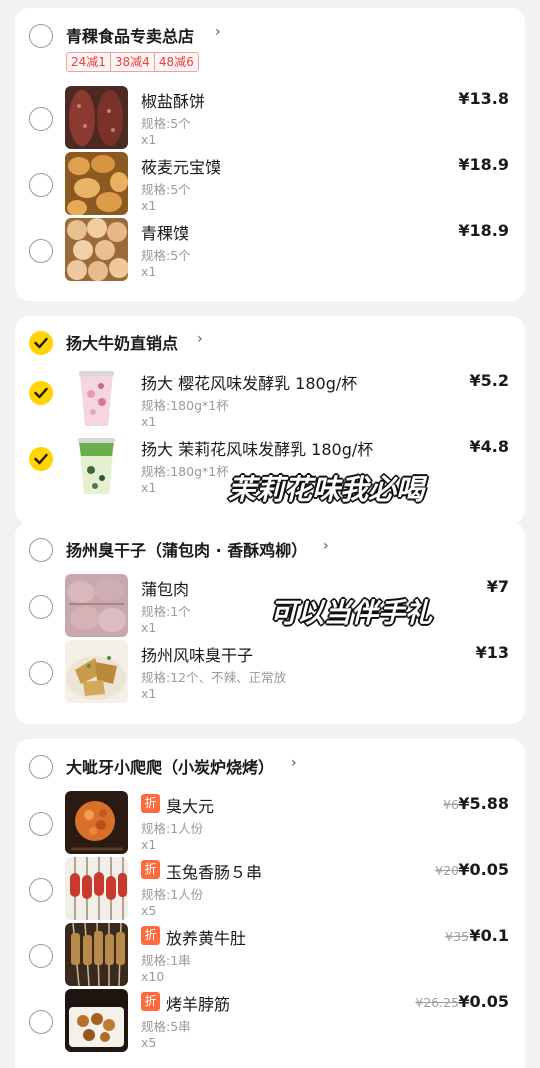  What do you see at coordinates (457, 936) in the screenshot?
I see `original-price: ¥35` at bounding box center [457, 936].